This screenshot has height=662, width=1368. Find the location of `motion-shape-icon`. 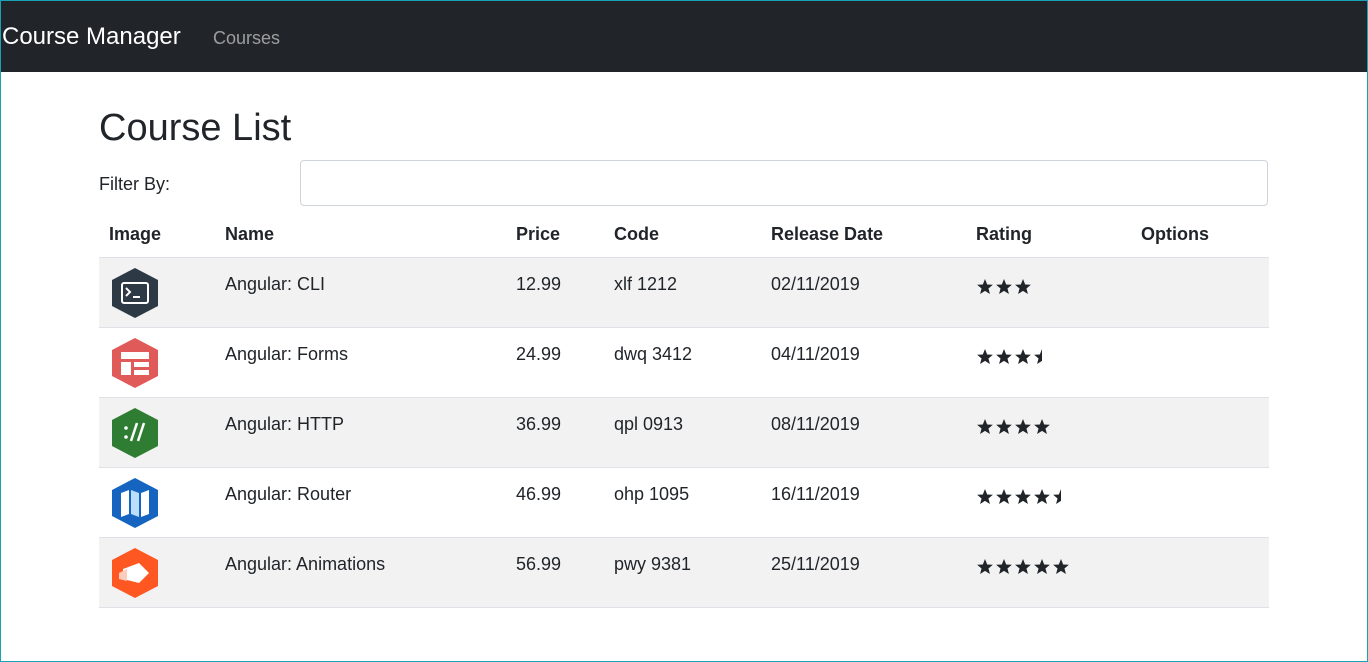

motion-shape-icon is located at coordinates (135, 573).